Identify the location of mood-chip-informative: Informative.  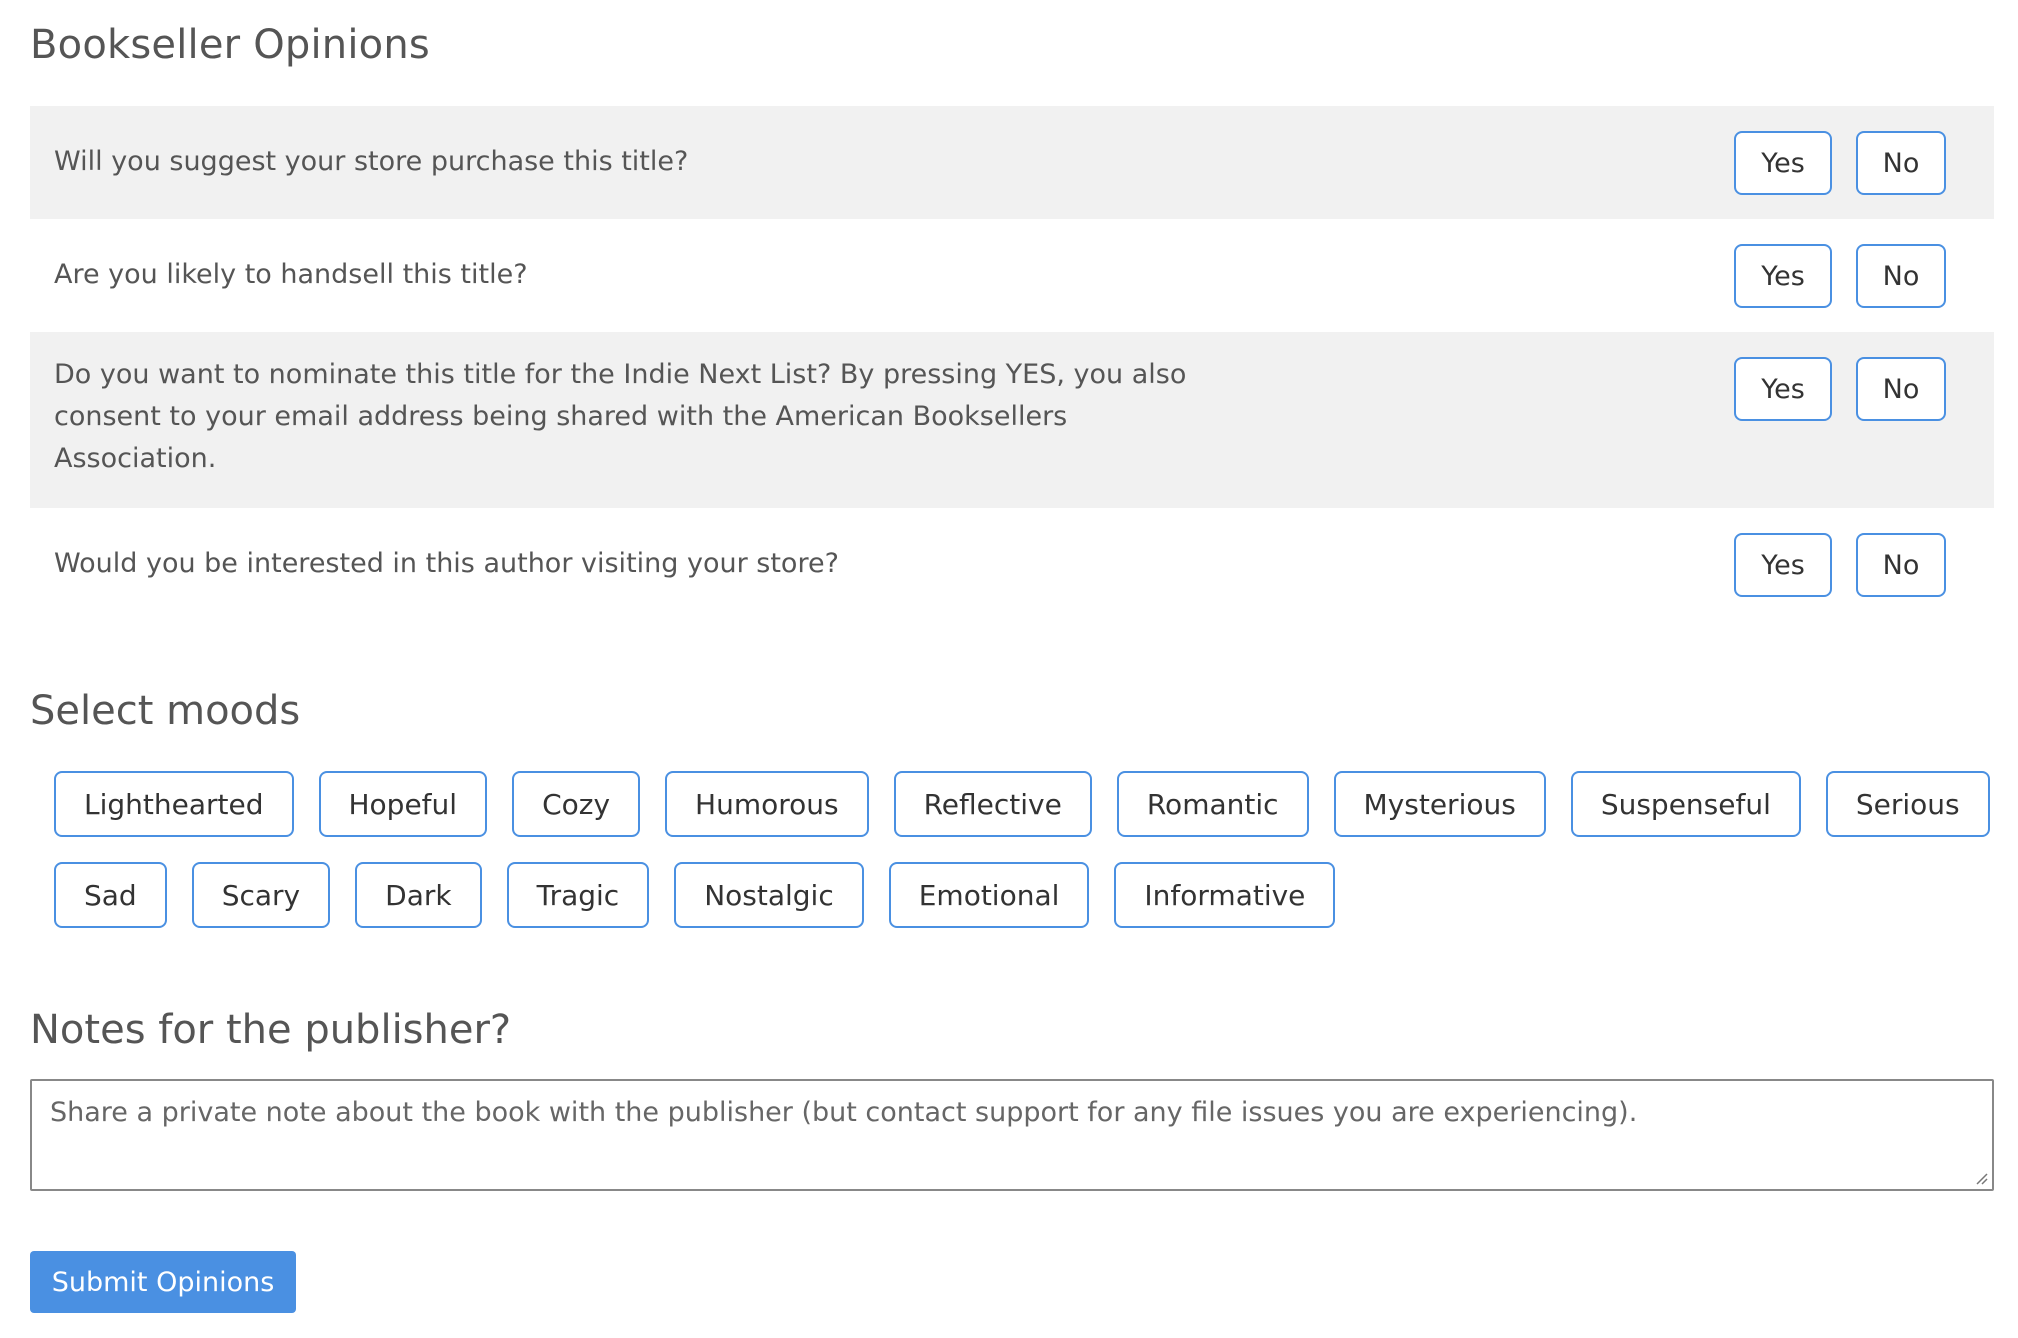
(1225, 895).